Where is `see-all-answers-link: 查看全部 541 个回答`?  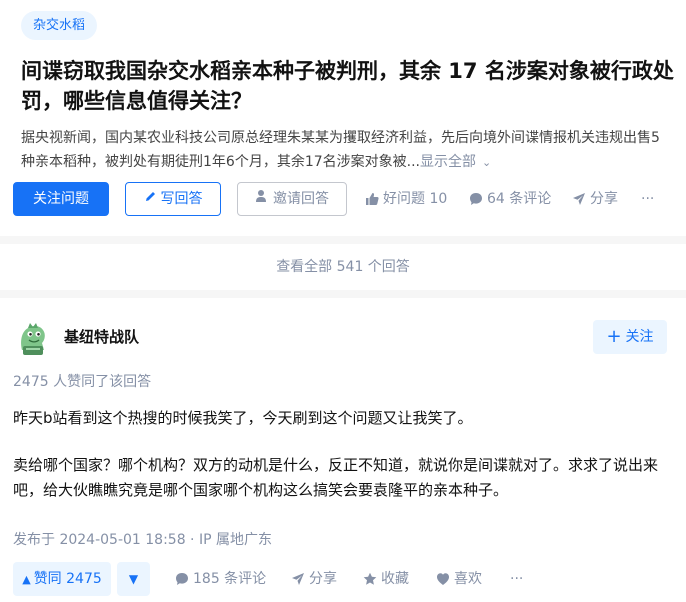 see-all-answers-link: 查看全部 541 个回答 is located at coordinates (343, 267).